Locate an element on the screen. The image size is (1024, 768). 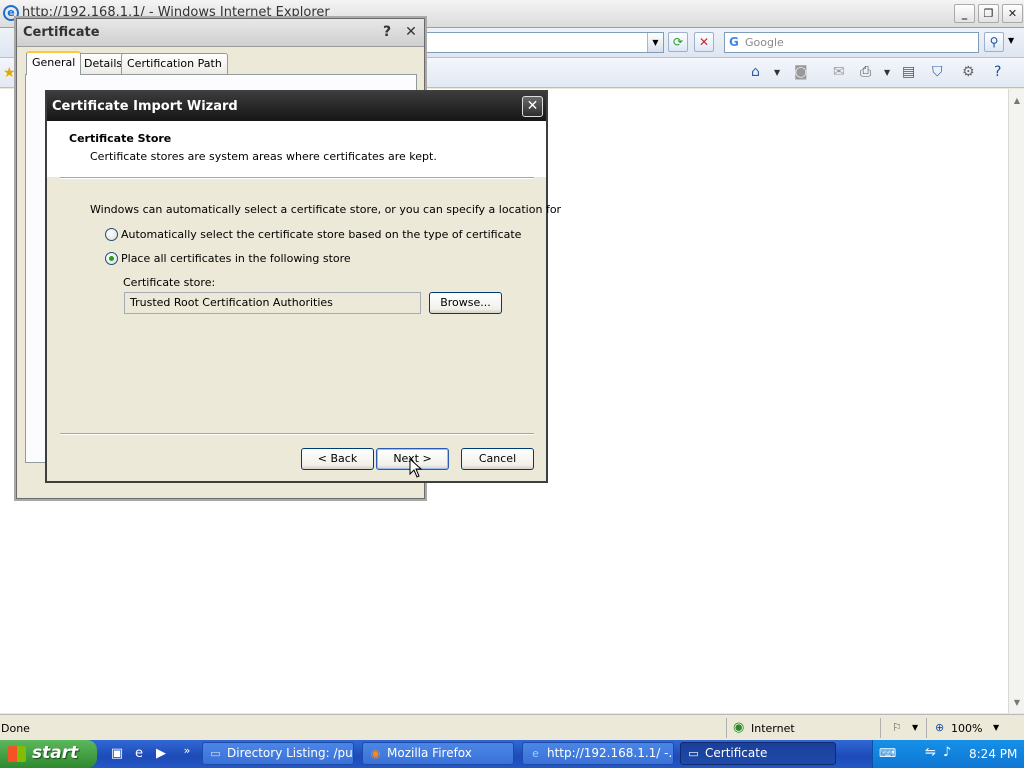
quicklaunch-explorer-icon: ▣ is located at coordinates (117, 754).